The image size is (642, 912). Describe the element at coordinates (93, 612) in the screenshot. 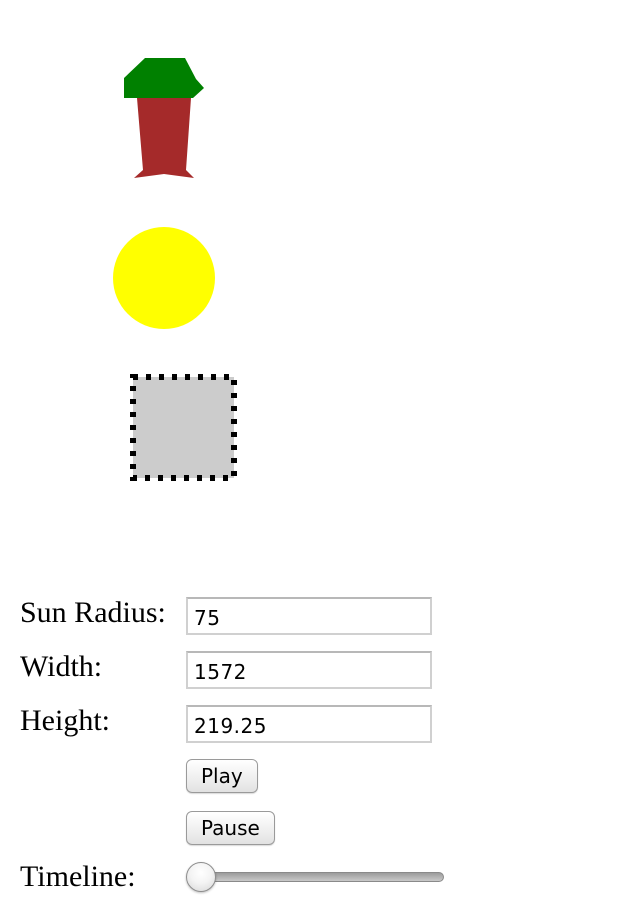

I see `sun-radius-label: Sun Radius:` at that location.